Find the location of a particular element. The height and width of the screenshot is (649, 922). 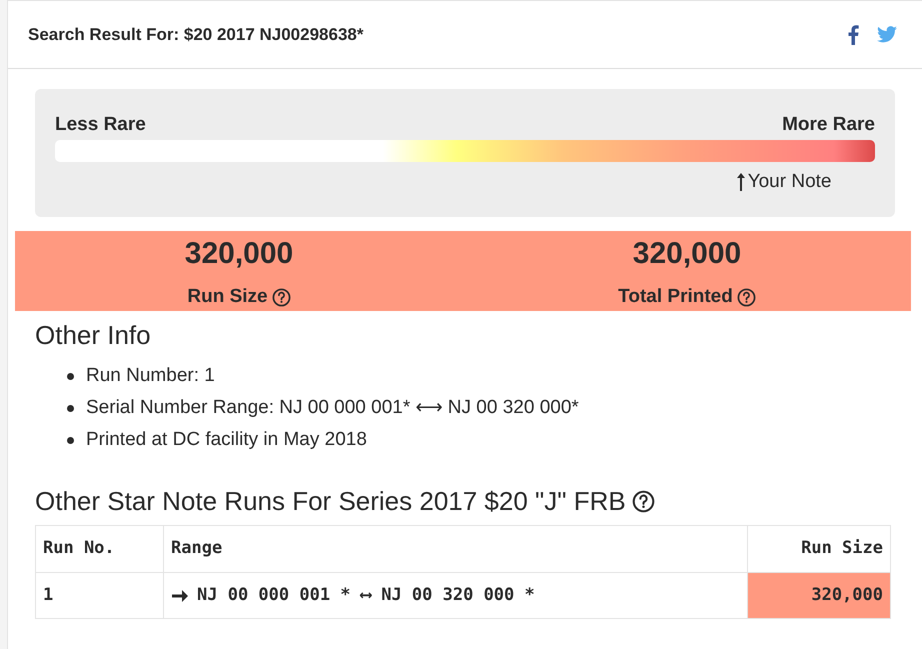

table-cell-text: NJ 00 000 001 * ⟷ NJ 00 320 000 * is located at coordinates (366, 595).